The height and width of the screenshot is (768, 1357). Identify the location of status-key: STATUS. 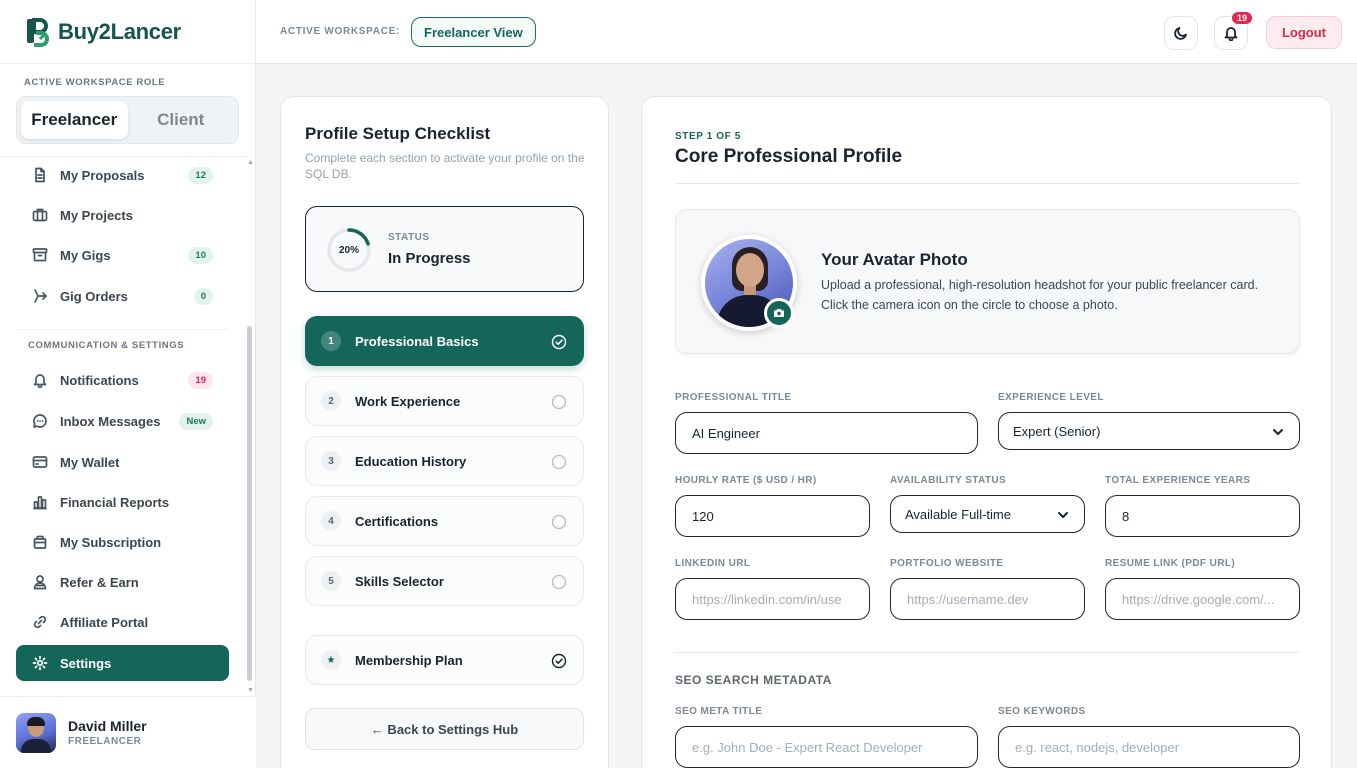
(409, 237).